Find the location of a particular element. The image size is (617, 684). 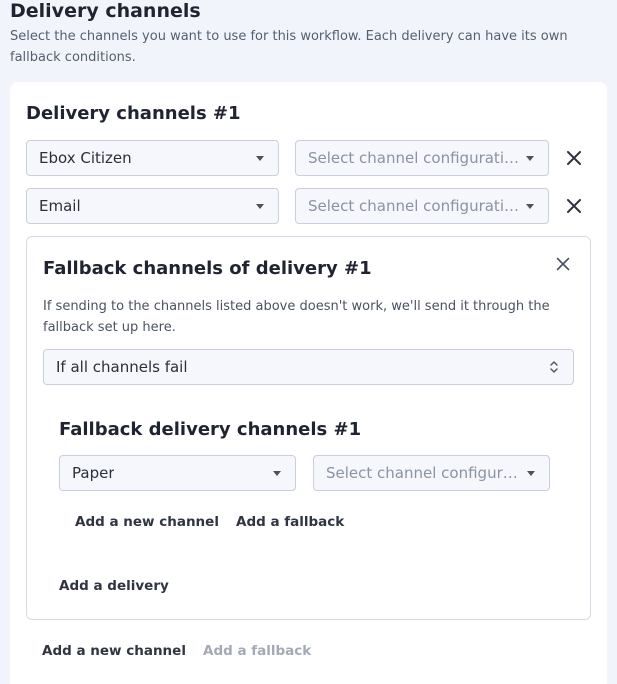

page-title: Delivery channels is located at coordinates (105, 11).